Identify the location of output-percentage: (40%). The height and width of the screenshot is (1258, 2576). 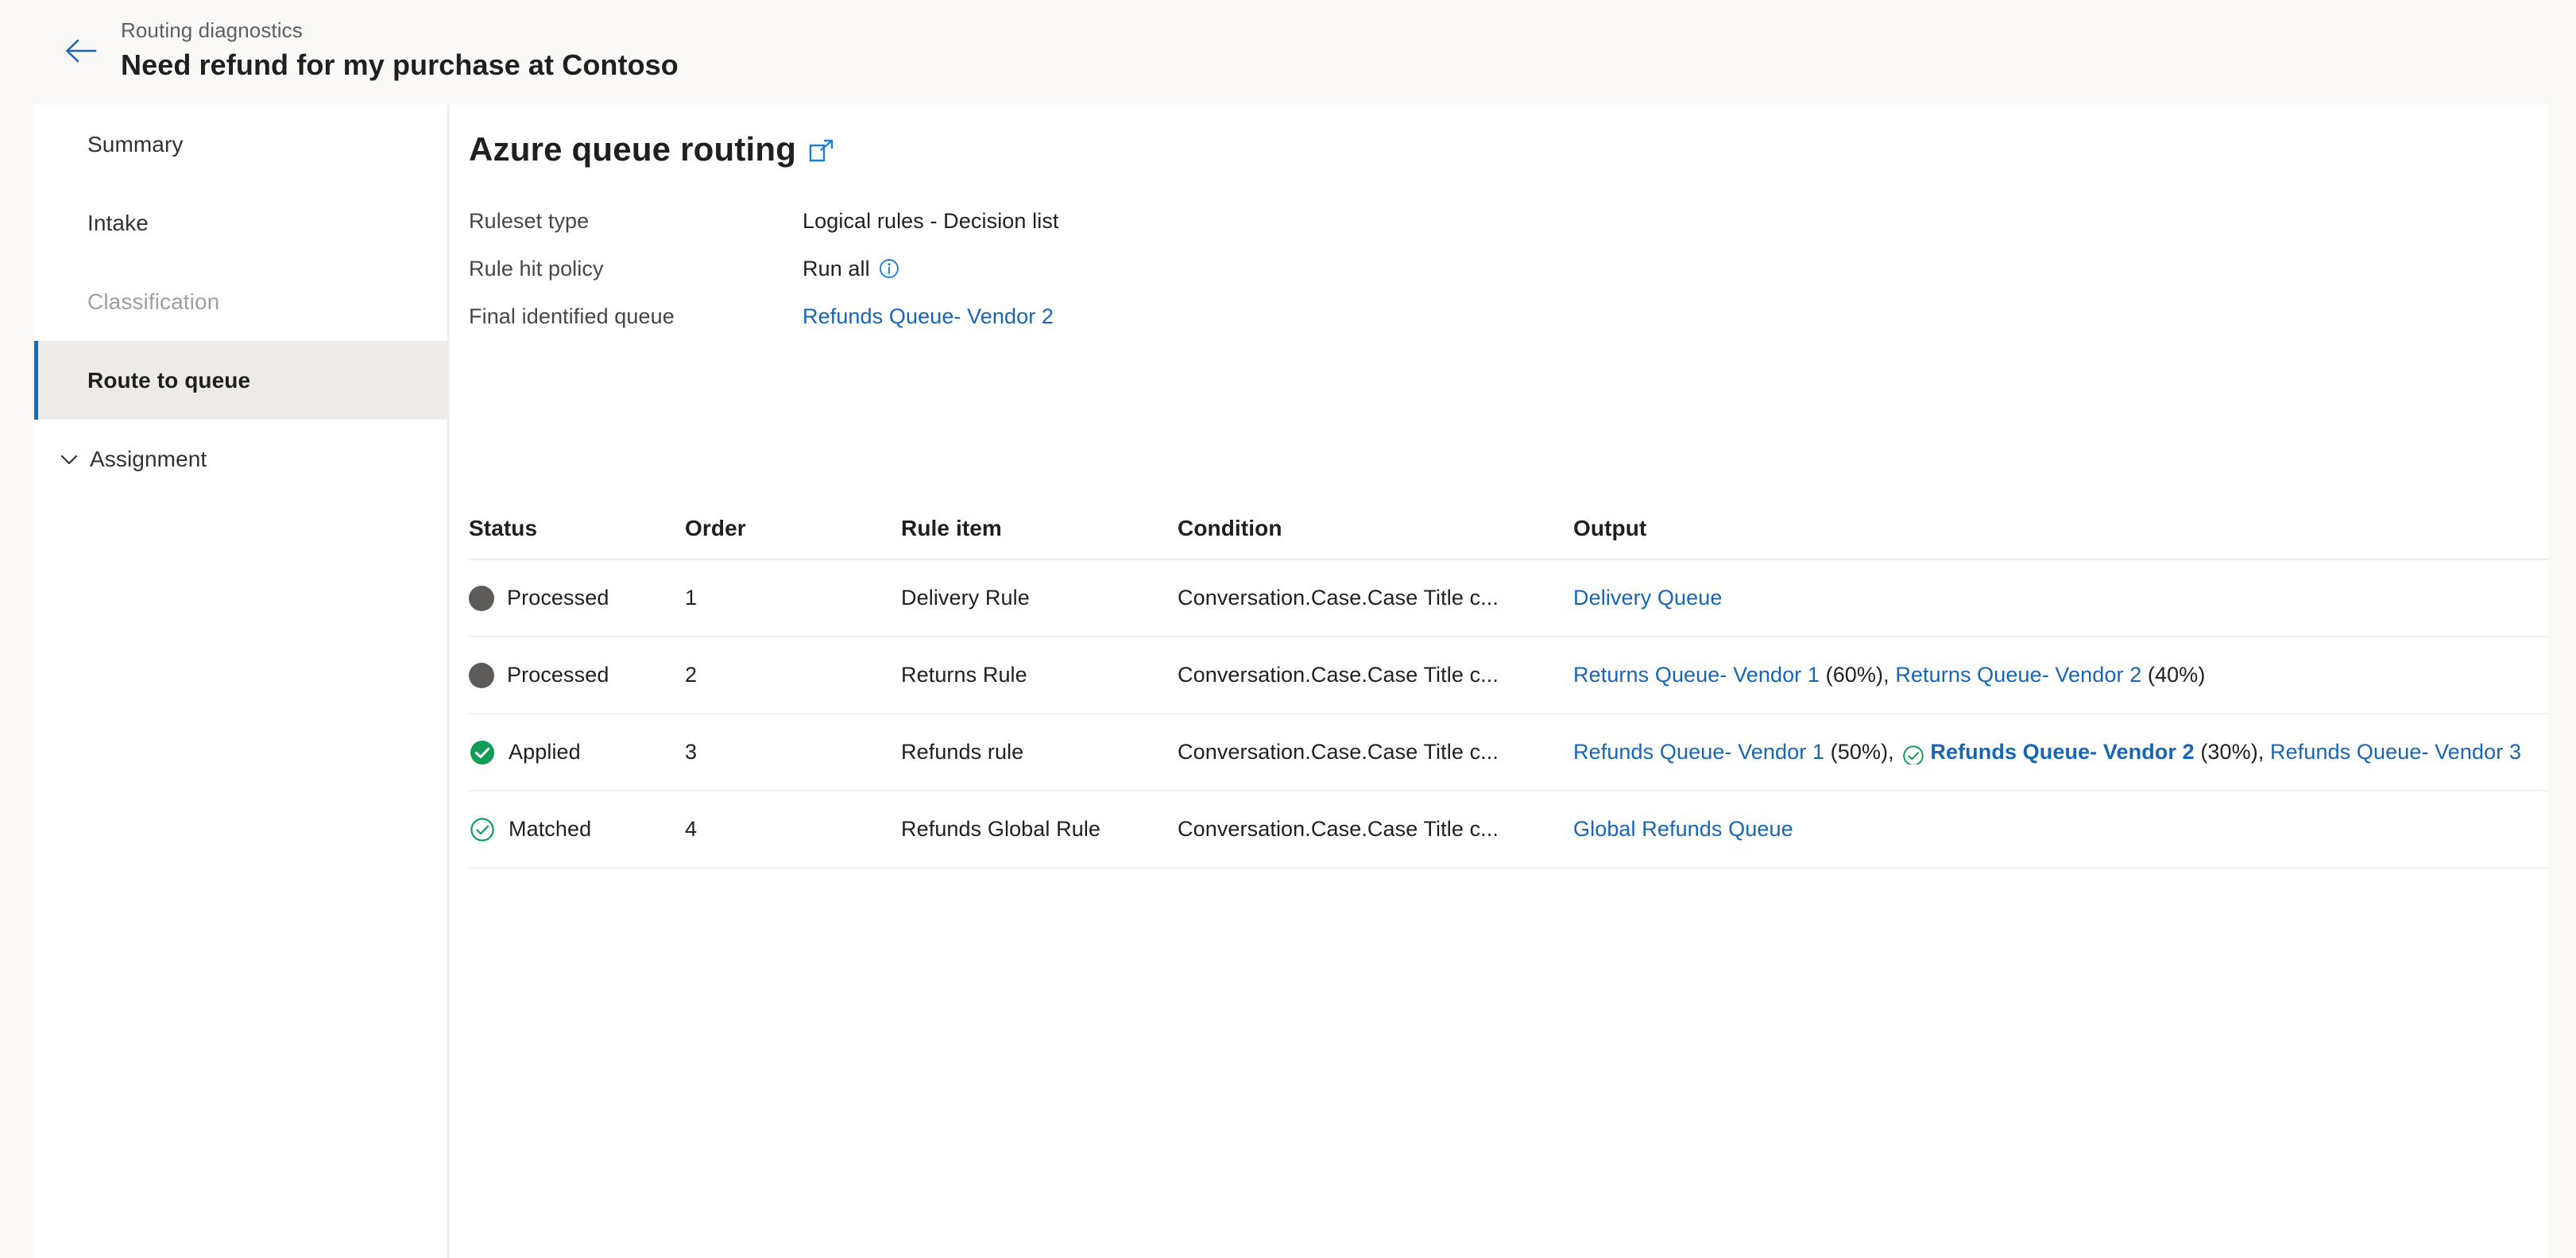
(2173, 675).